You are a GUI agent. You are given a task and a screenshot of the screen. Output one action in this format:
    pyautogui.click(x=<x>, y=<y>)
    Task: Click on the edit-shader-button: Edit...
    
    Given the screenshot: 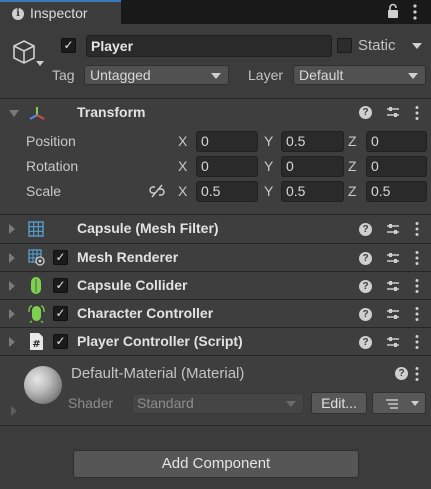 What is the action you would take?
    pyautogui.click(x=339, y=403)
    